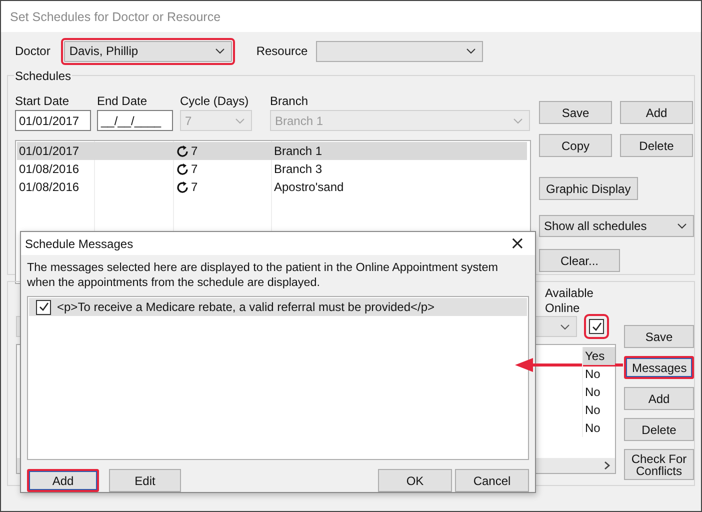 The height and width of the screenshot is (512, 702). Describe the element at coordinates (616, 226) in the screenshot. I see `filter-dropdown: Show all schedules` at that location.